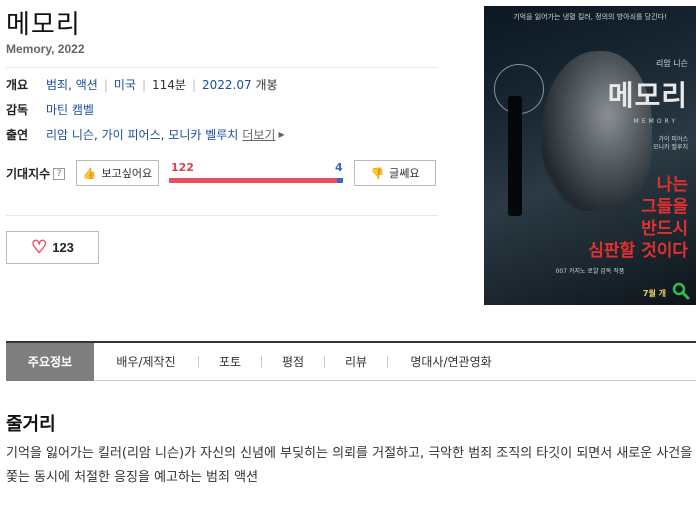 The height and width of the screenshot is (509, 700). What do you see at coordinates (203, 134) in the screenshot?
I see `cast-link-monica-bellucci: 모니카 벨루치` at bounding box center [203, 134].